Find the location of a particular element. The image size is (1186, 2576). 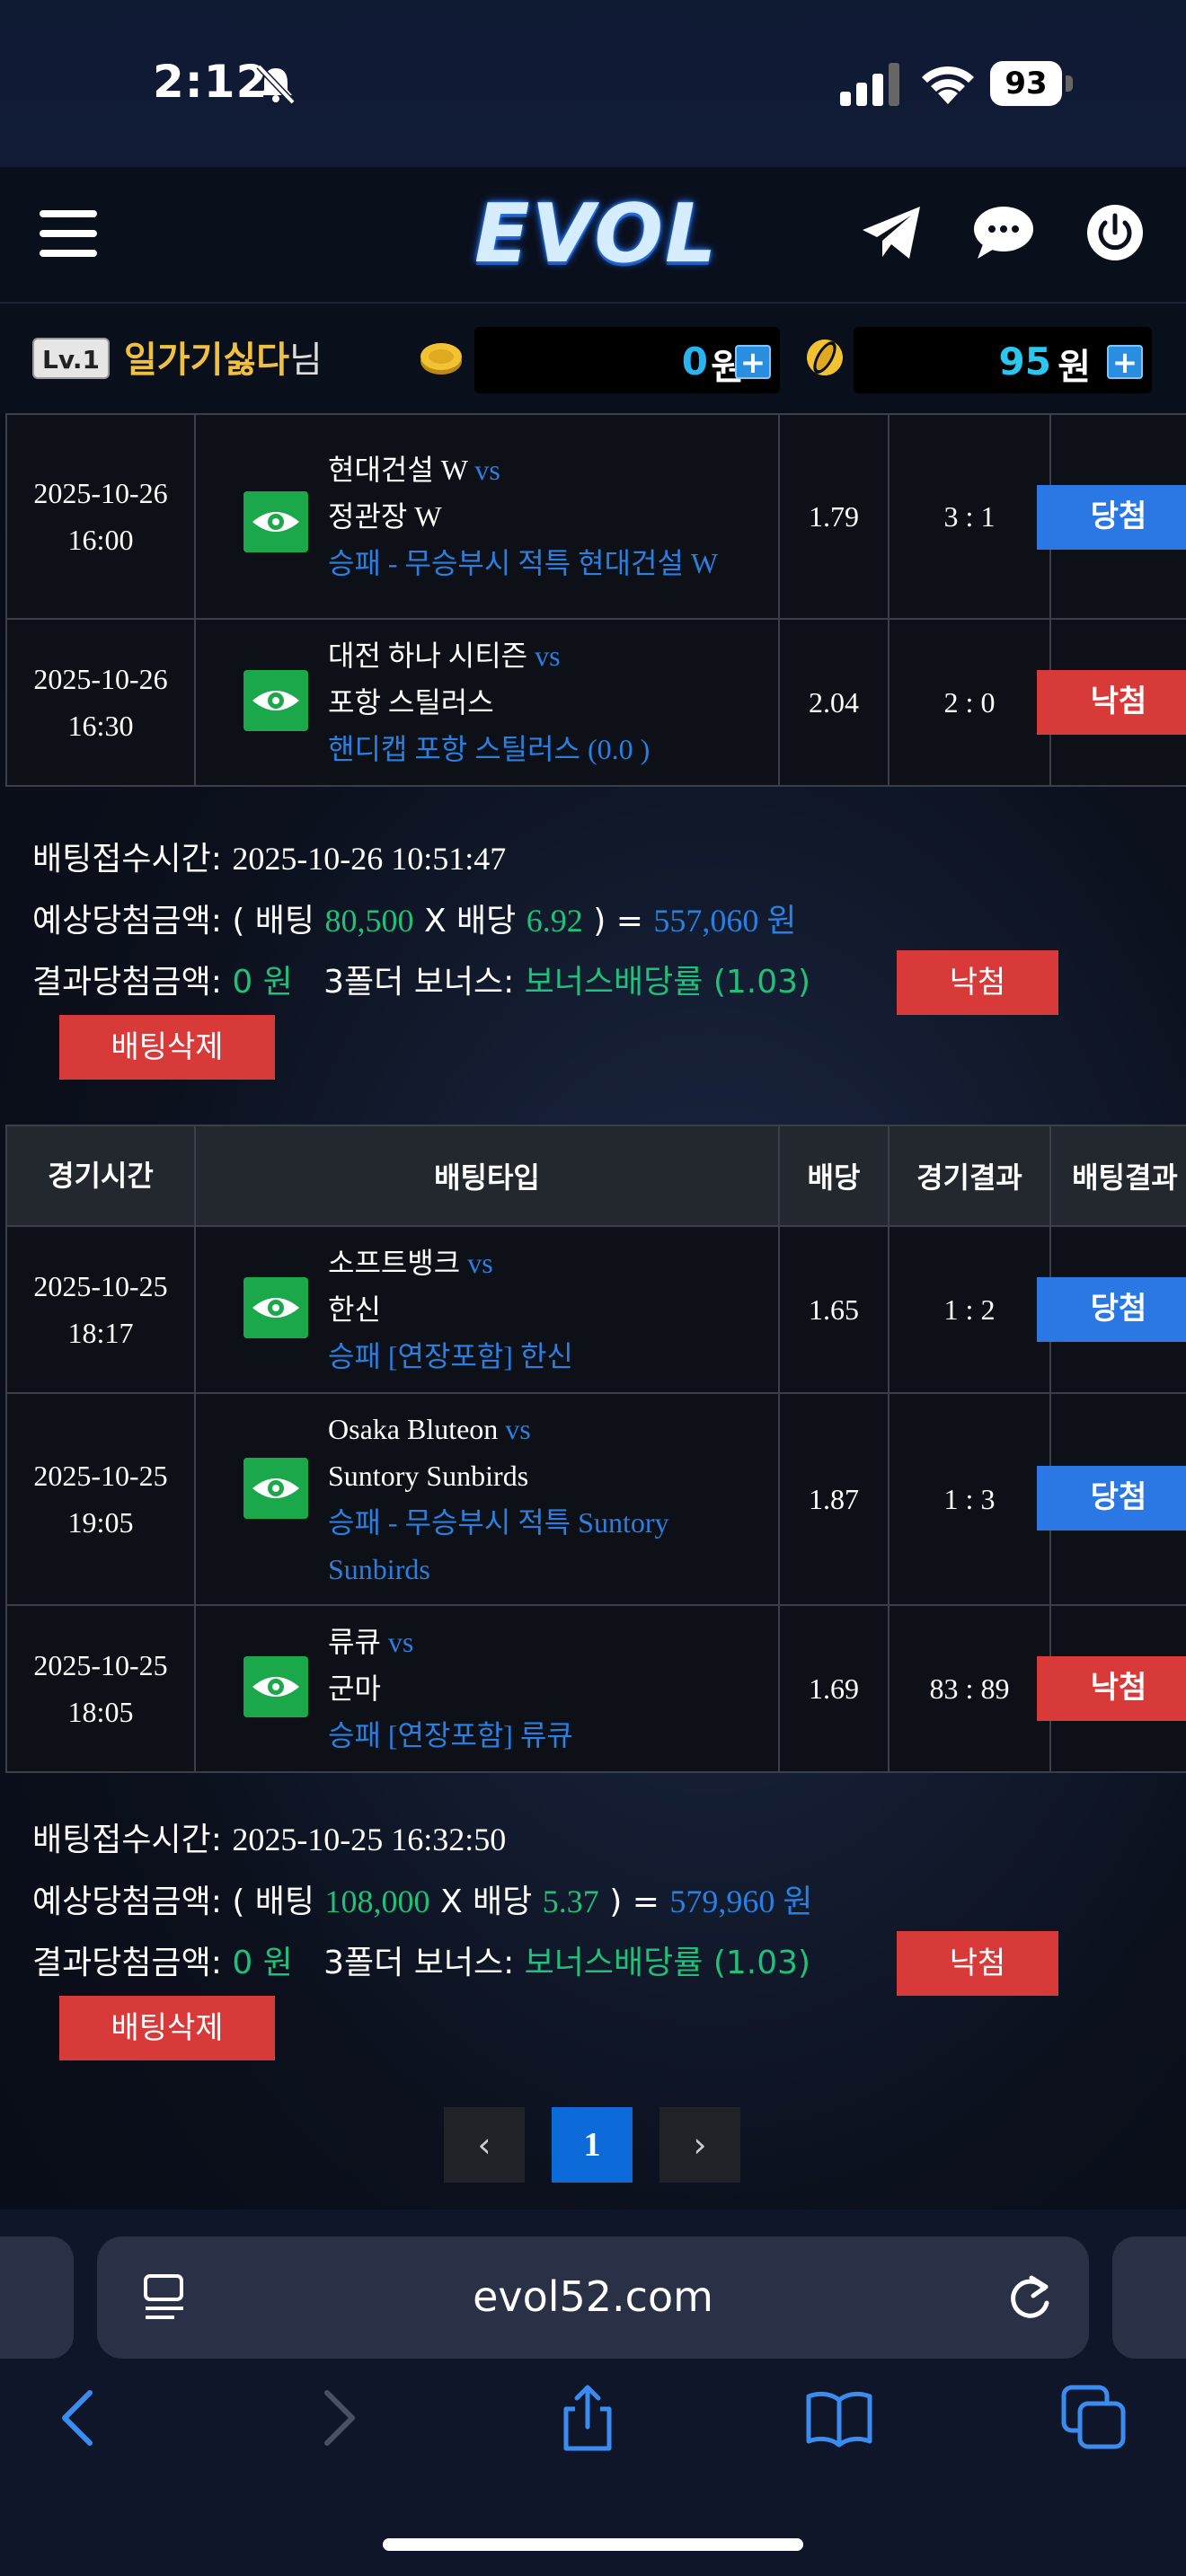

previous-tab-preview is located at coordinates (37, 2297).